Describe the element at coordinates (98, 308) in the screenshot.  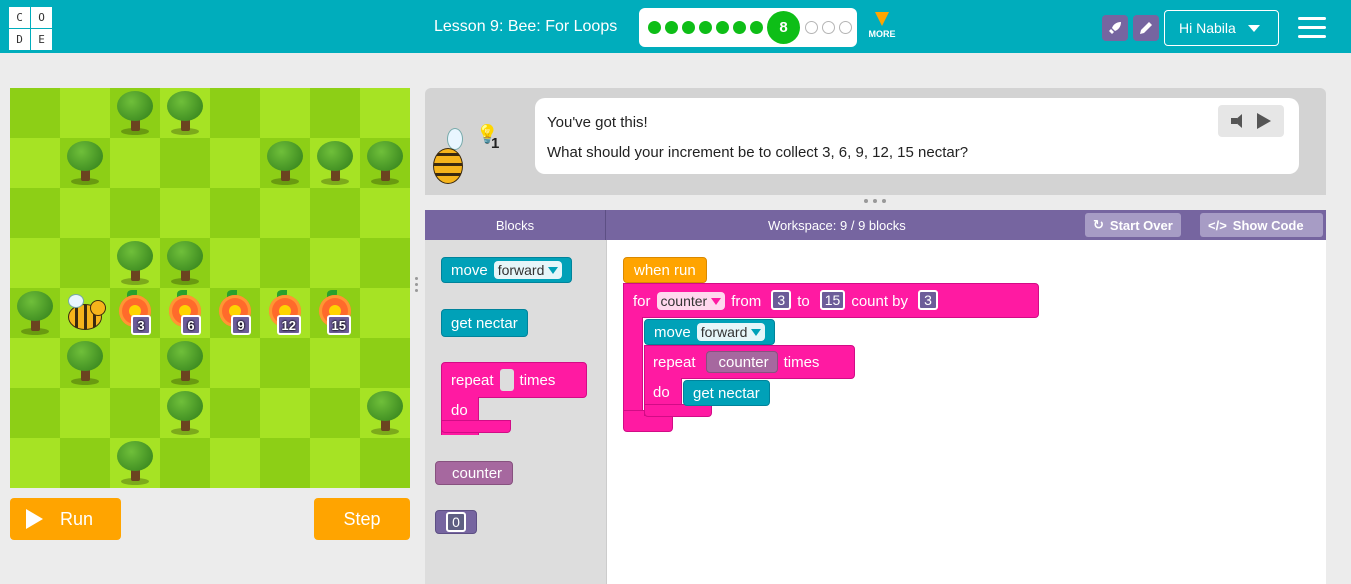
I see `bee-head` at that location.